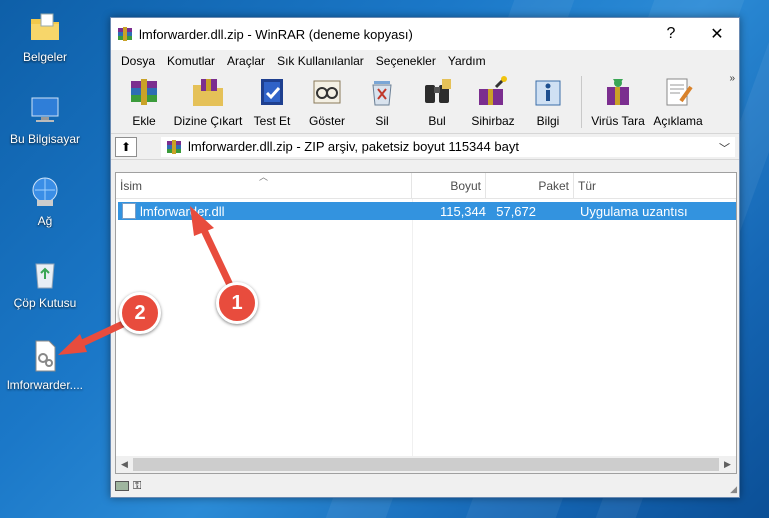 This screenshot has width=769, height=518. What do you see at coordinates (237, 303) in the screenshot?
I see `annotation-badge-1: 1` at bounding box center [237, 303].